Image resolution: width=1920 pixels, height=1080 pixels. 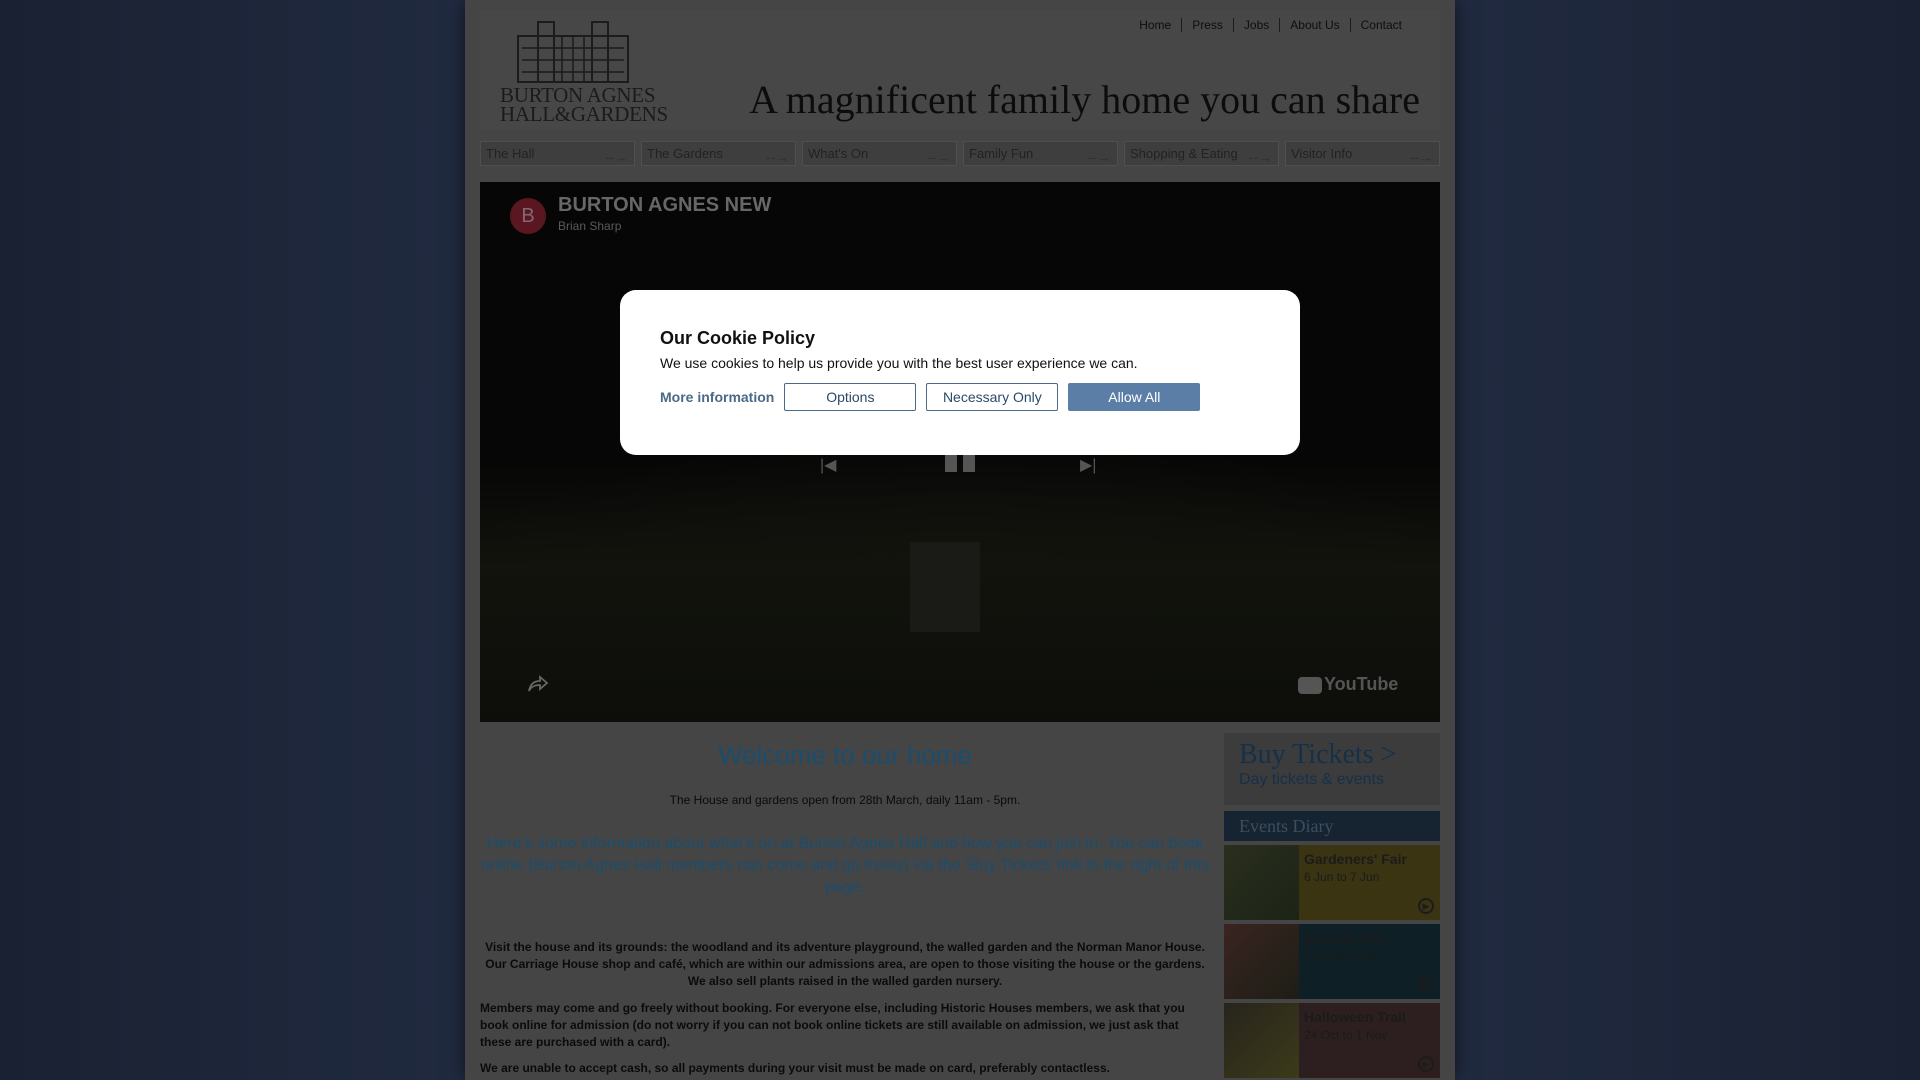 I want to click on allow-all-button: Allow All, so click(x=1134, y=397).